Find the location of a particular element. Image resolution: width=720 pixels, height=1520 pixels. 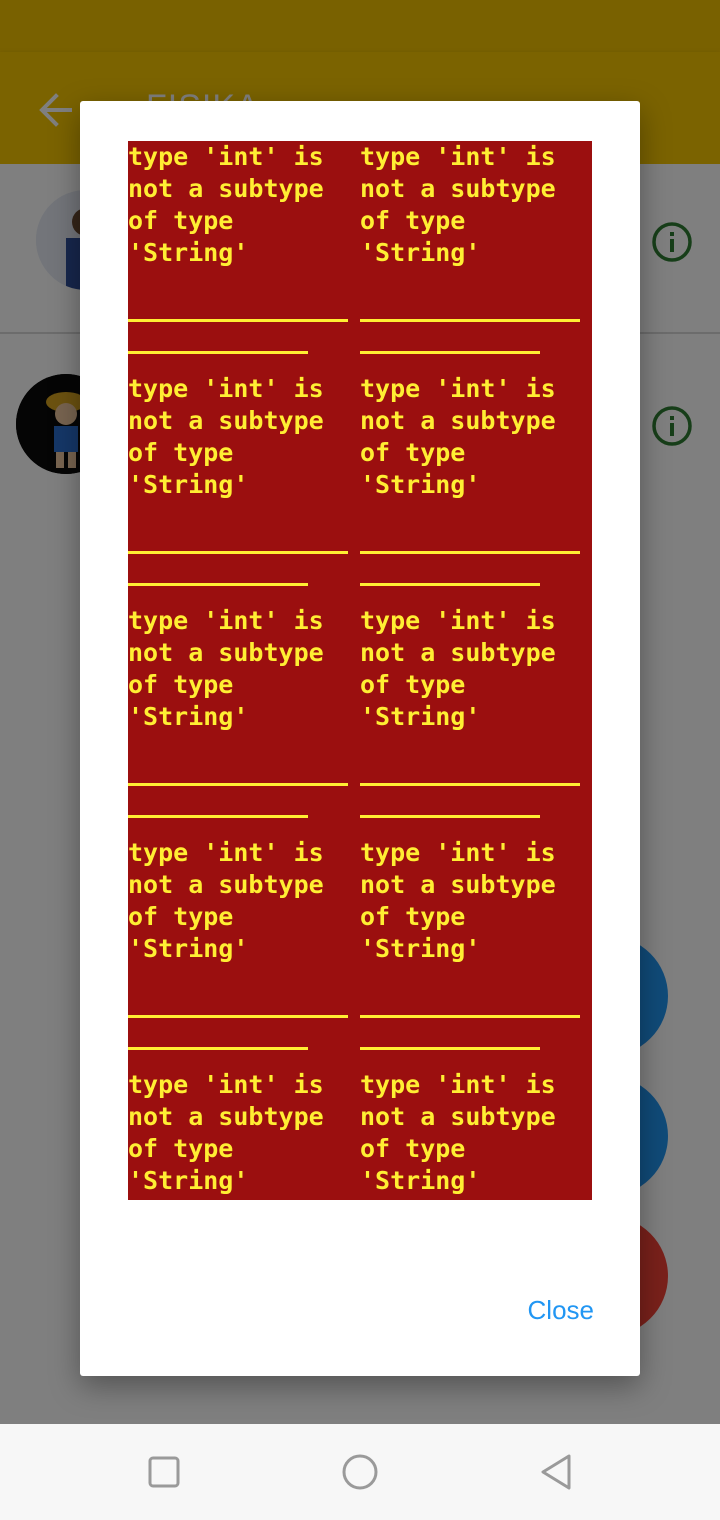

back-nav-button is located at coordinates (556, 1472).